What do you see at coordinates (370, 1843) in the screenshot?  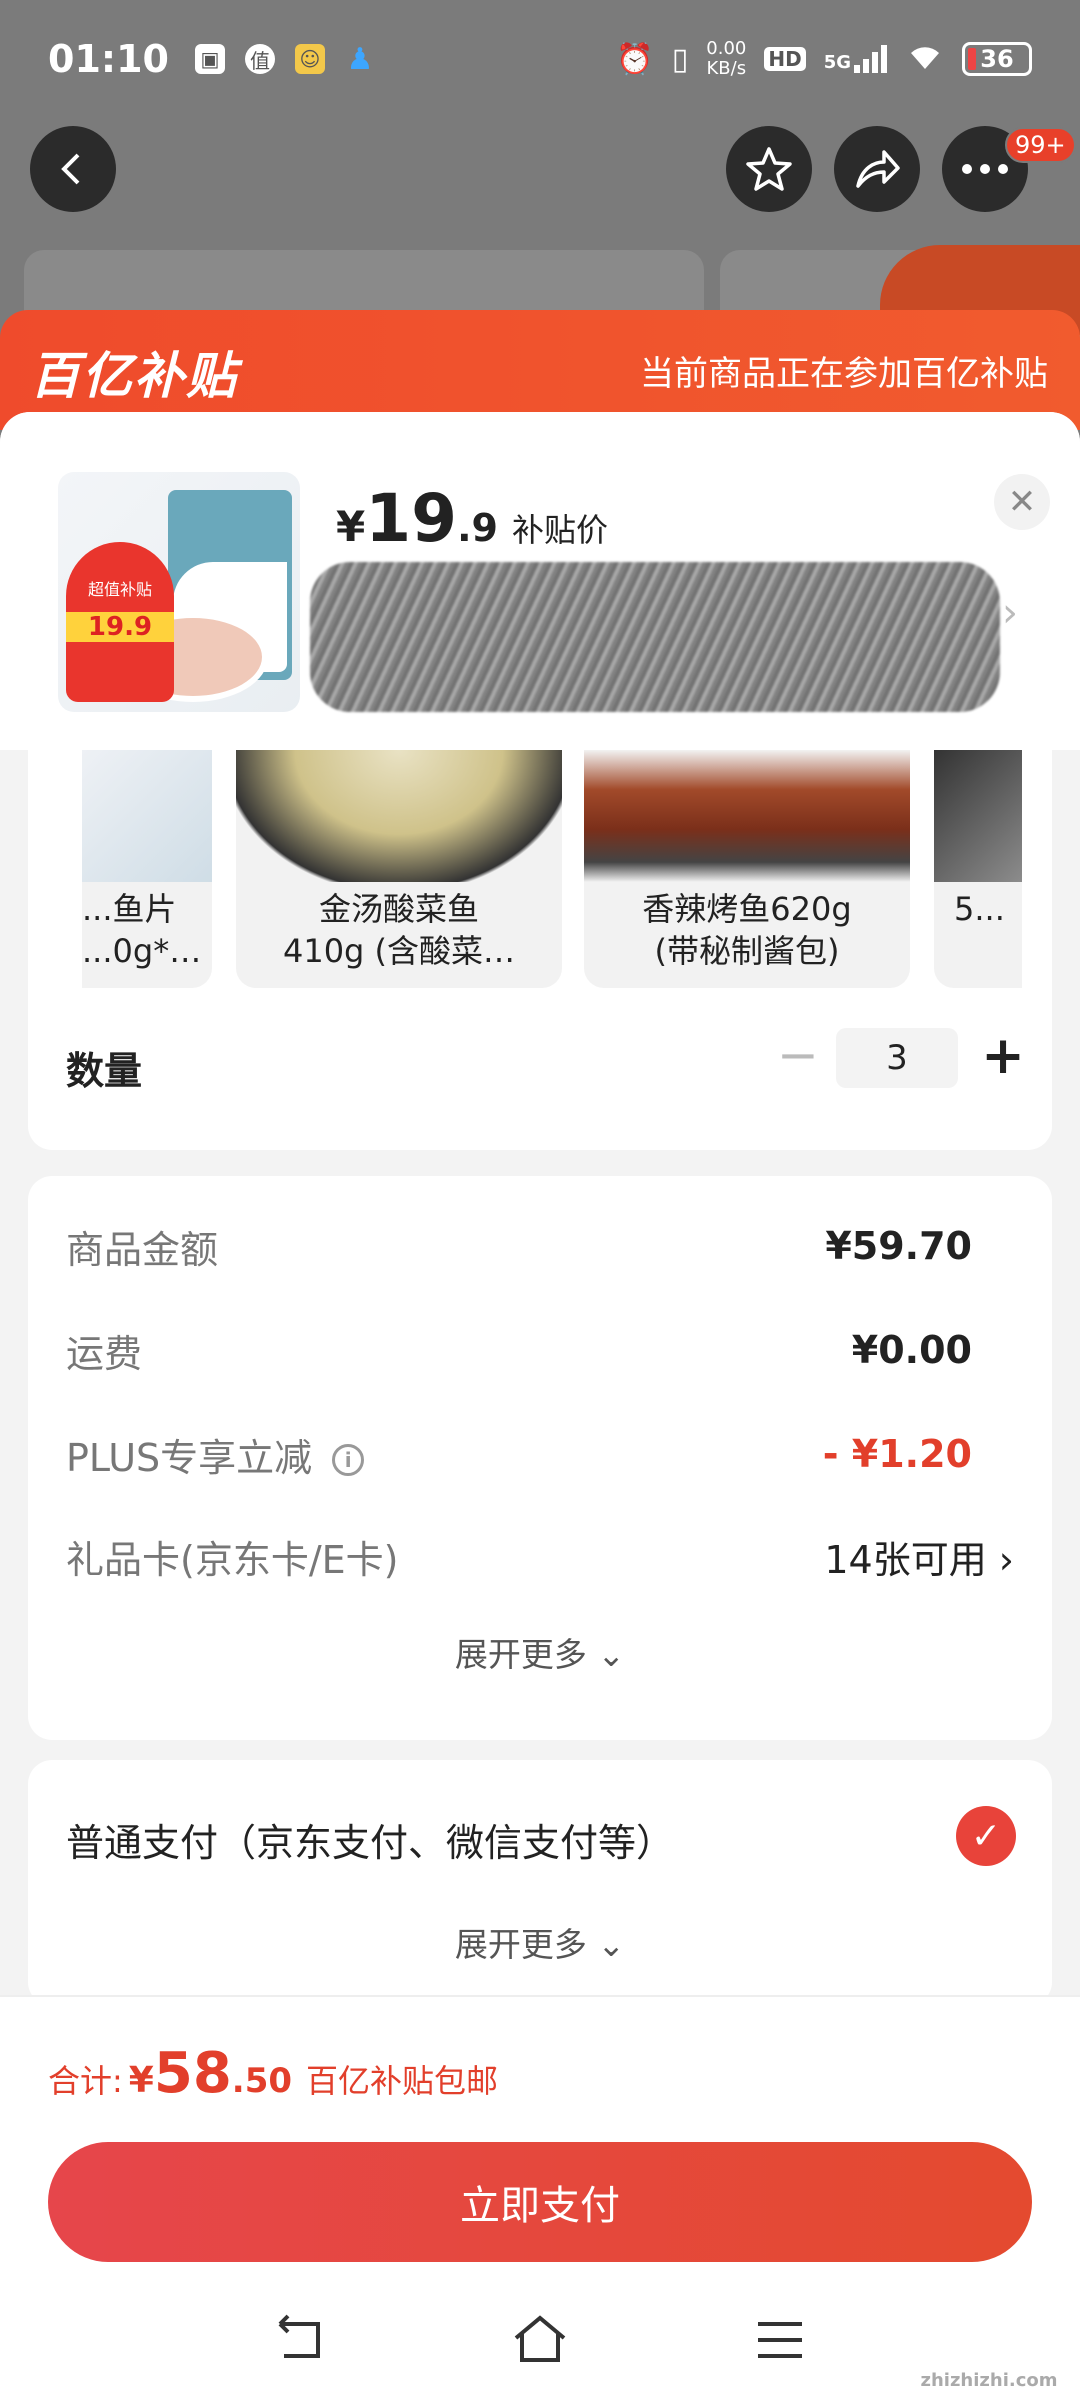 I see `payment-option-label: 普通支付（京东支付、微信支付等）` at bounding box center [370, 1843].